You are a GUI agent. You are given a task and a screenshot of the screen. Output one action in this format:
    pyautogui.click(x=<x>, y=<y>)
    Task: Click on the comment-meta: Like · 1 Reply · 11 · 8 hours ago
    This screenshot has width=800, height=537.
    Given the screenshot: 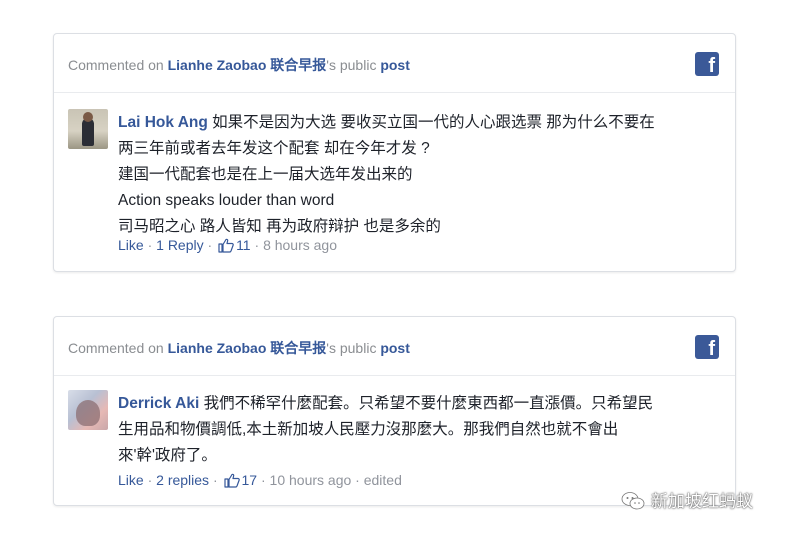 What is the action you would take?
    pyautogui.click(x=227, y=246)
    